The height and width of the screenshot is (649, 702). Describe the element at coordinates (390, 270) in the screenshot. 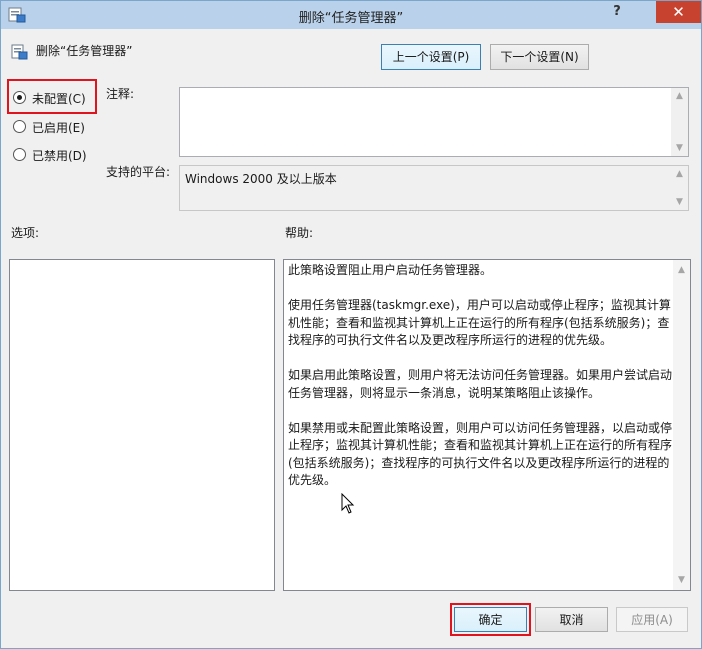

I see `help-paragraph: 此策略设置阻止用户启动任务管理器。` at that location.